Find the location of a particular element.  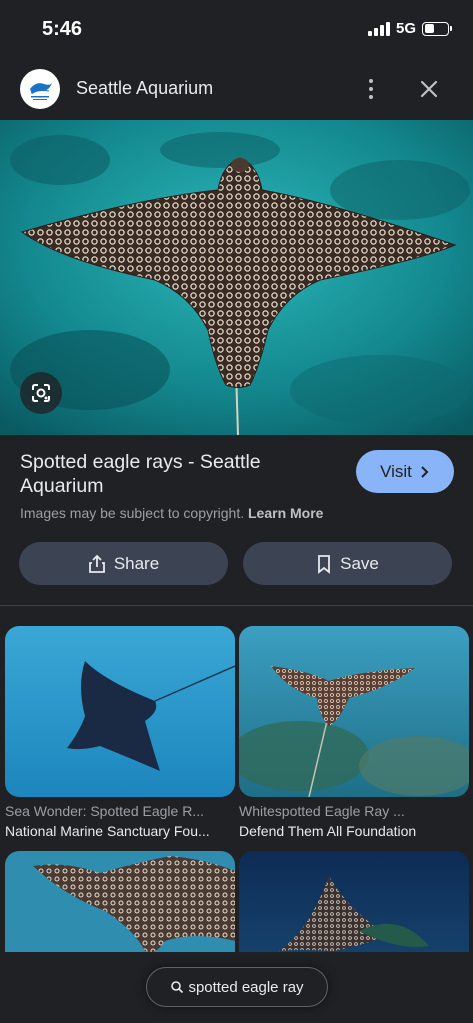

divider is located at coordinates (236, 605).